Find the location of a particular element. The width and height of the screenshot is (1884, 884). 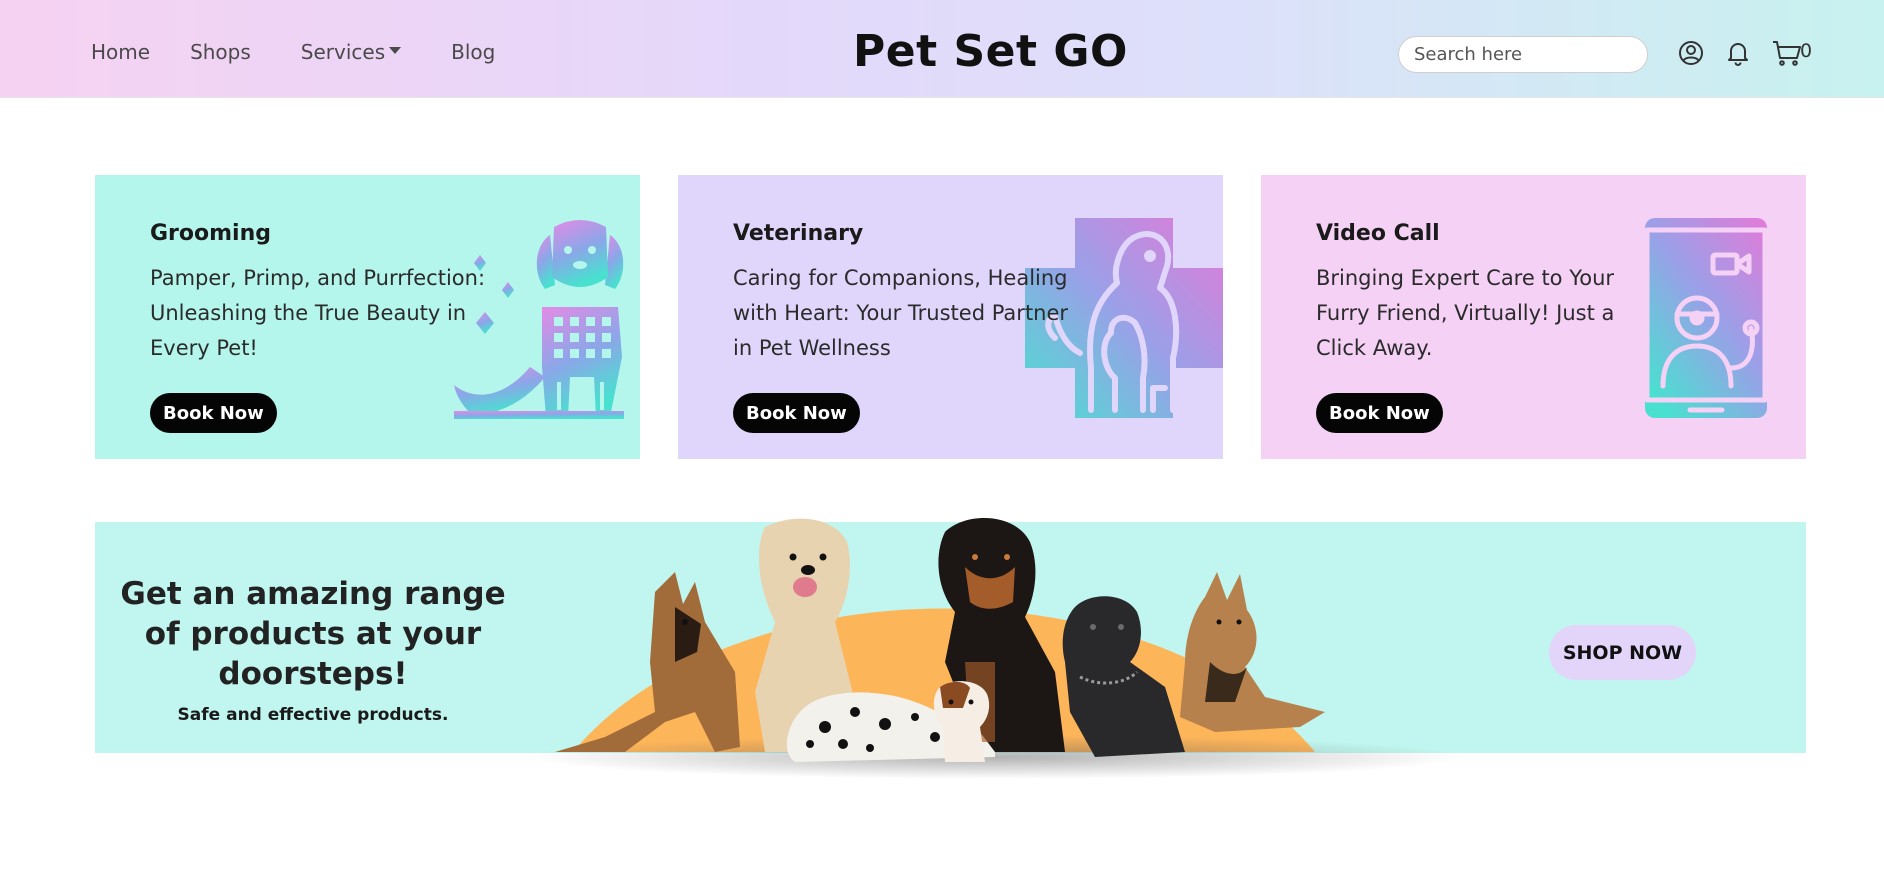

navbar: Home Shops Services Blog Pet Set GO 0 is located at coordinates (942, 49).